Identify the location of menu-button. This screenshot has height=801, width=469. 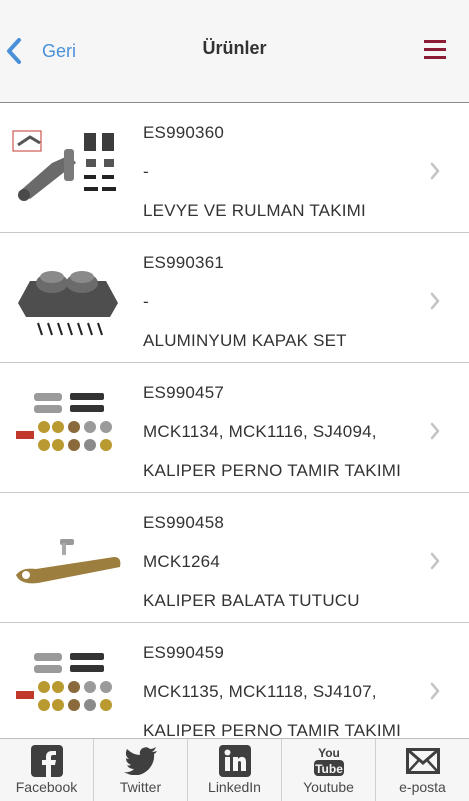
(435, 50).